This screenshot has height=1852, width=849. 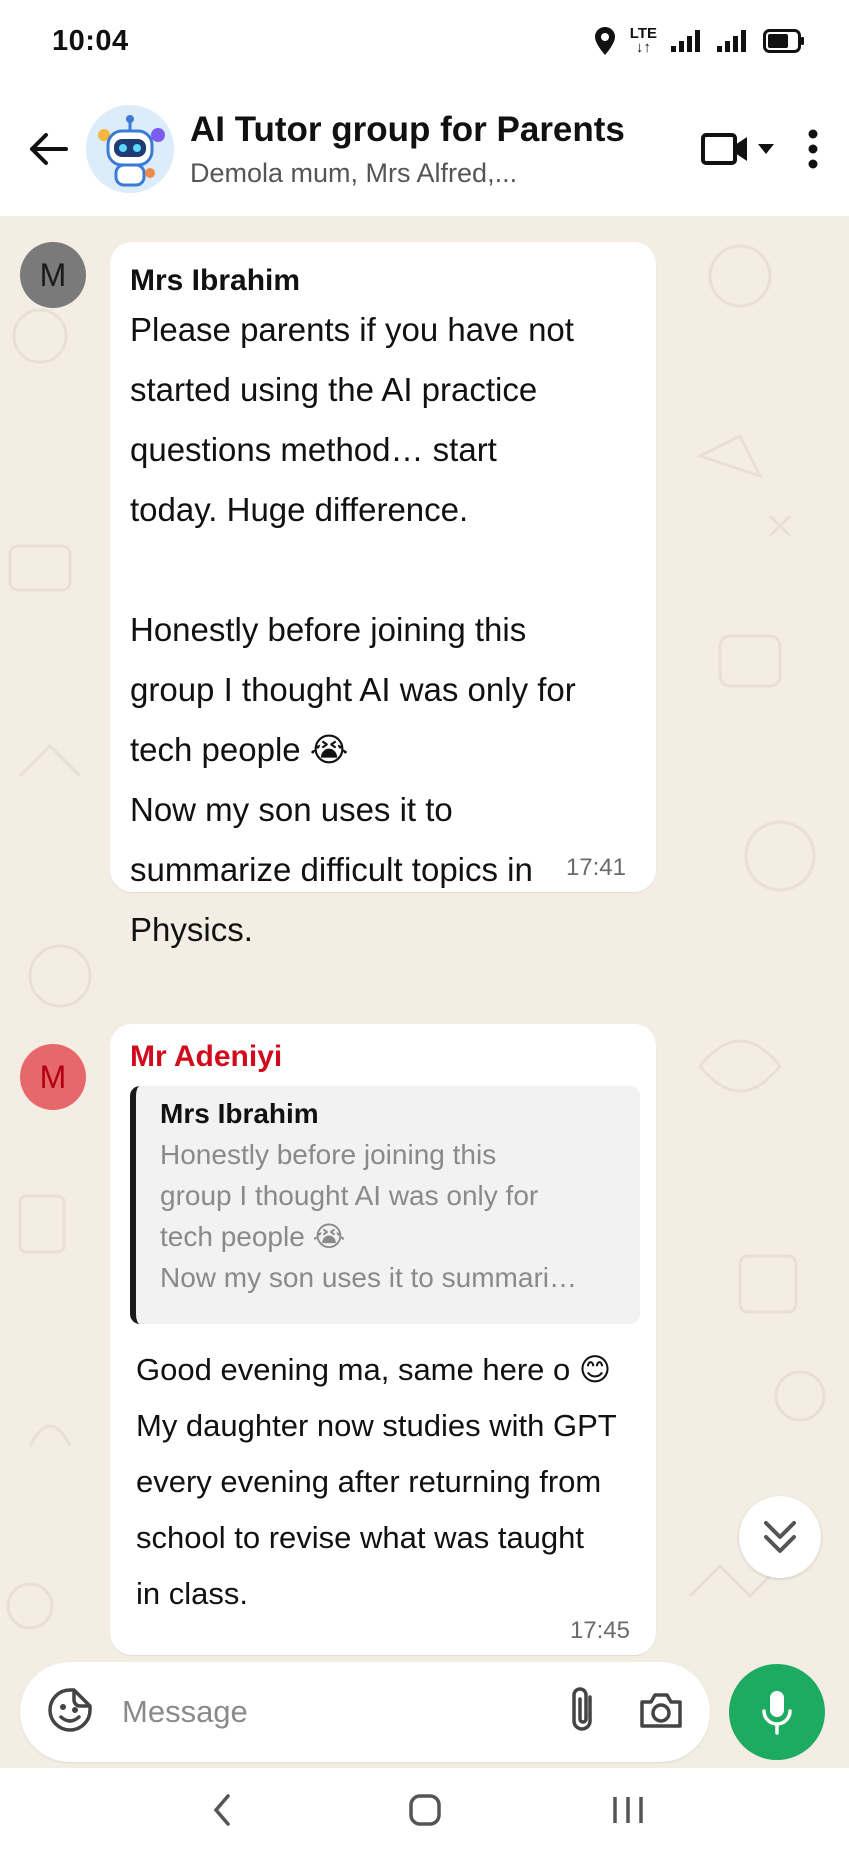 I want to click on chevron-down-icon, so click(x=766, y=149).